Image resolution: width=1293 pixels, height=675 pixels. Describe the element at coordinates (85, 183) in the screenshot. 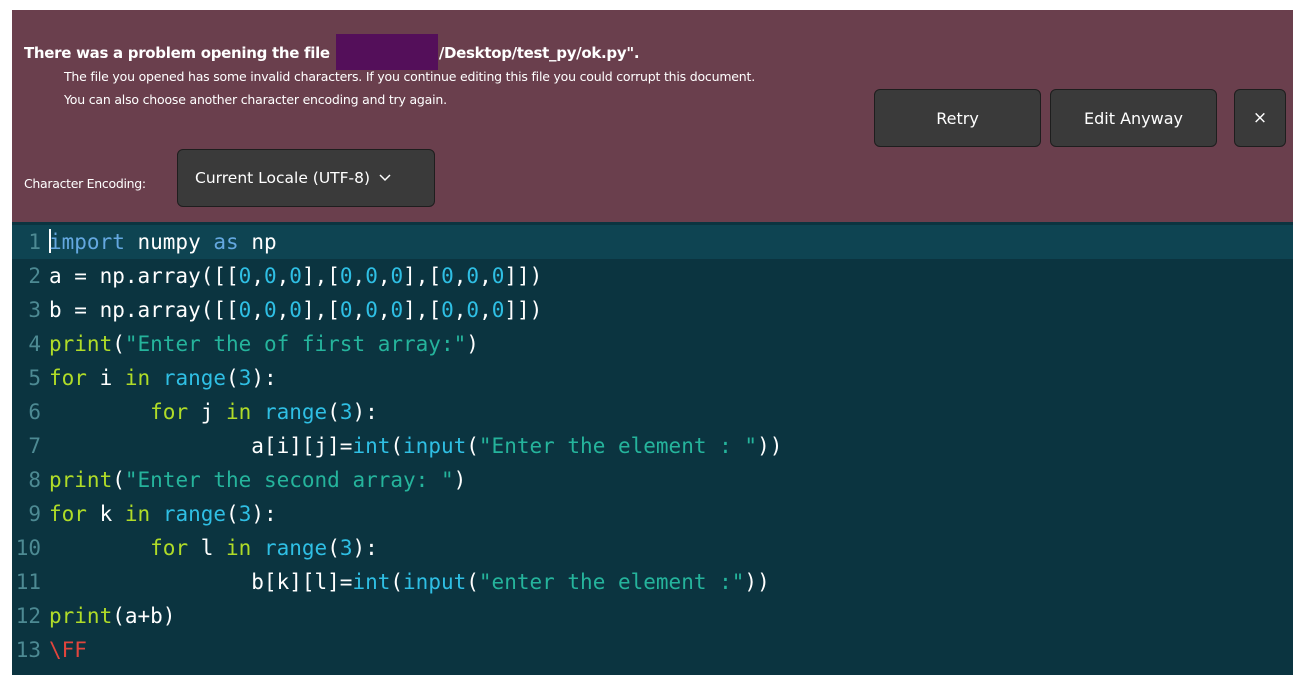

I see `character-encoding-label: Character Encoding:` at that location.